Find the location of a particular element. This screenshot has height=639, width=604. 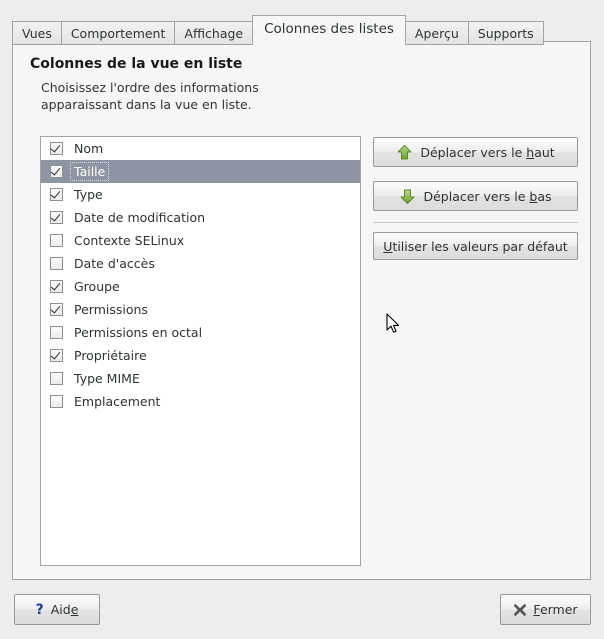

tab-supports: Supports is located at coordinates (505, 33).